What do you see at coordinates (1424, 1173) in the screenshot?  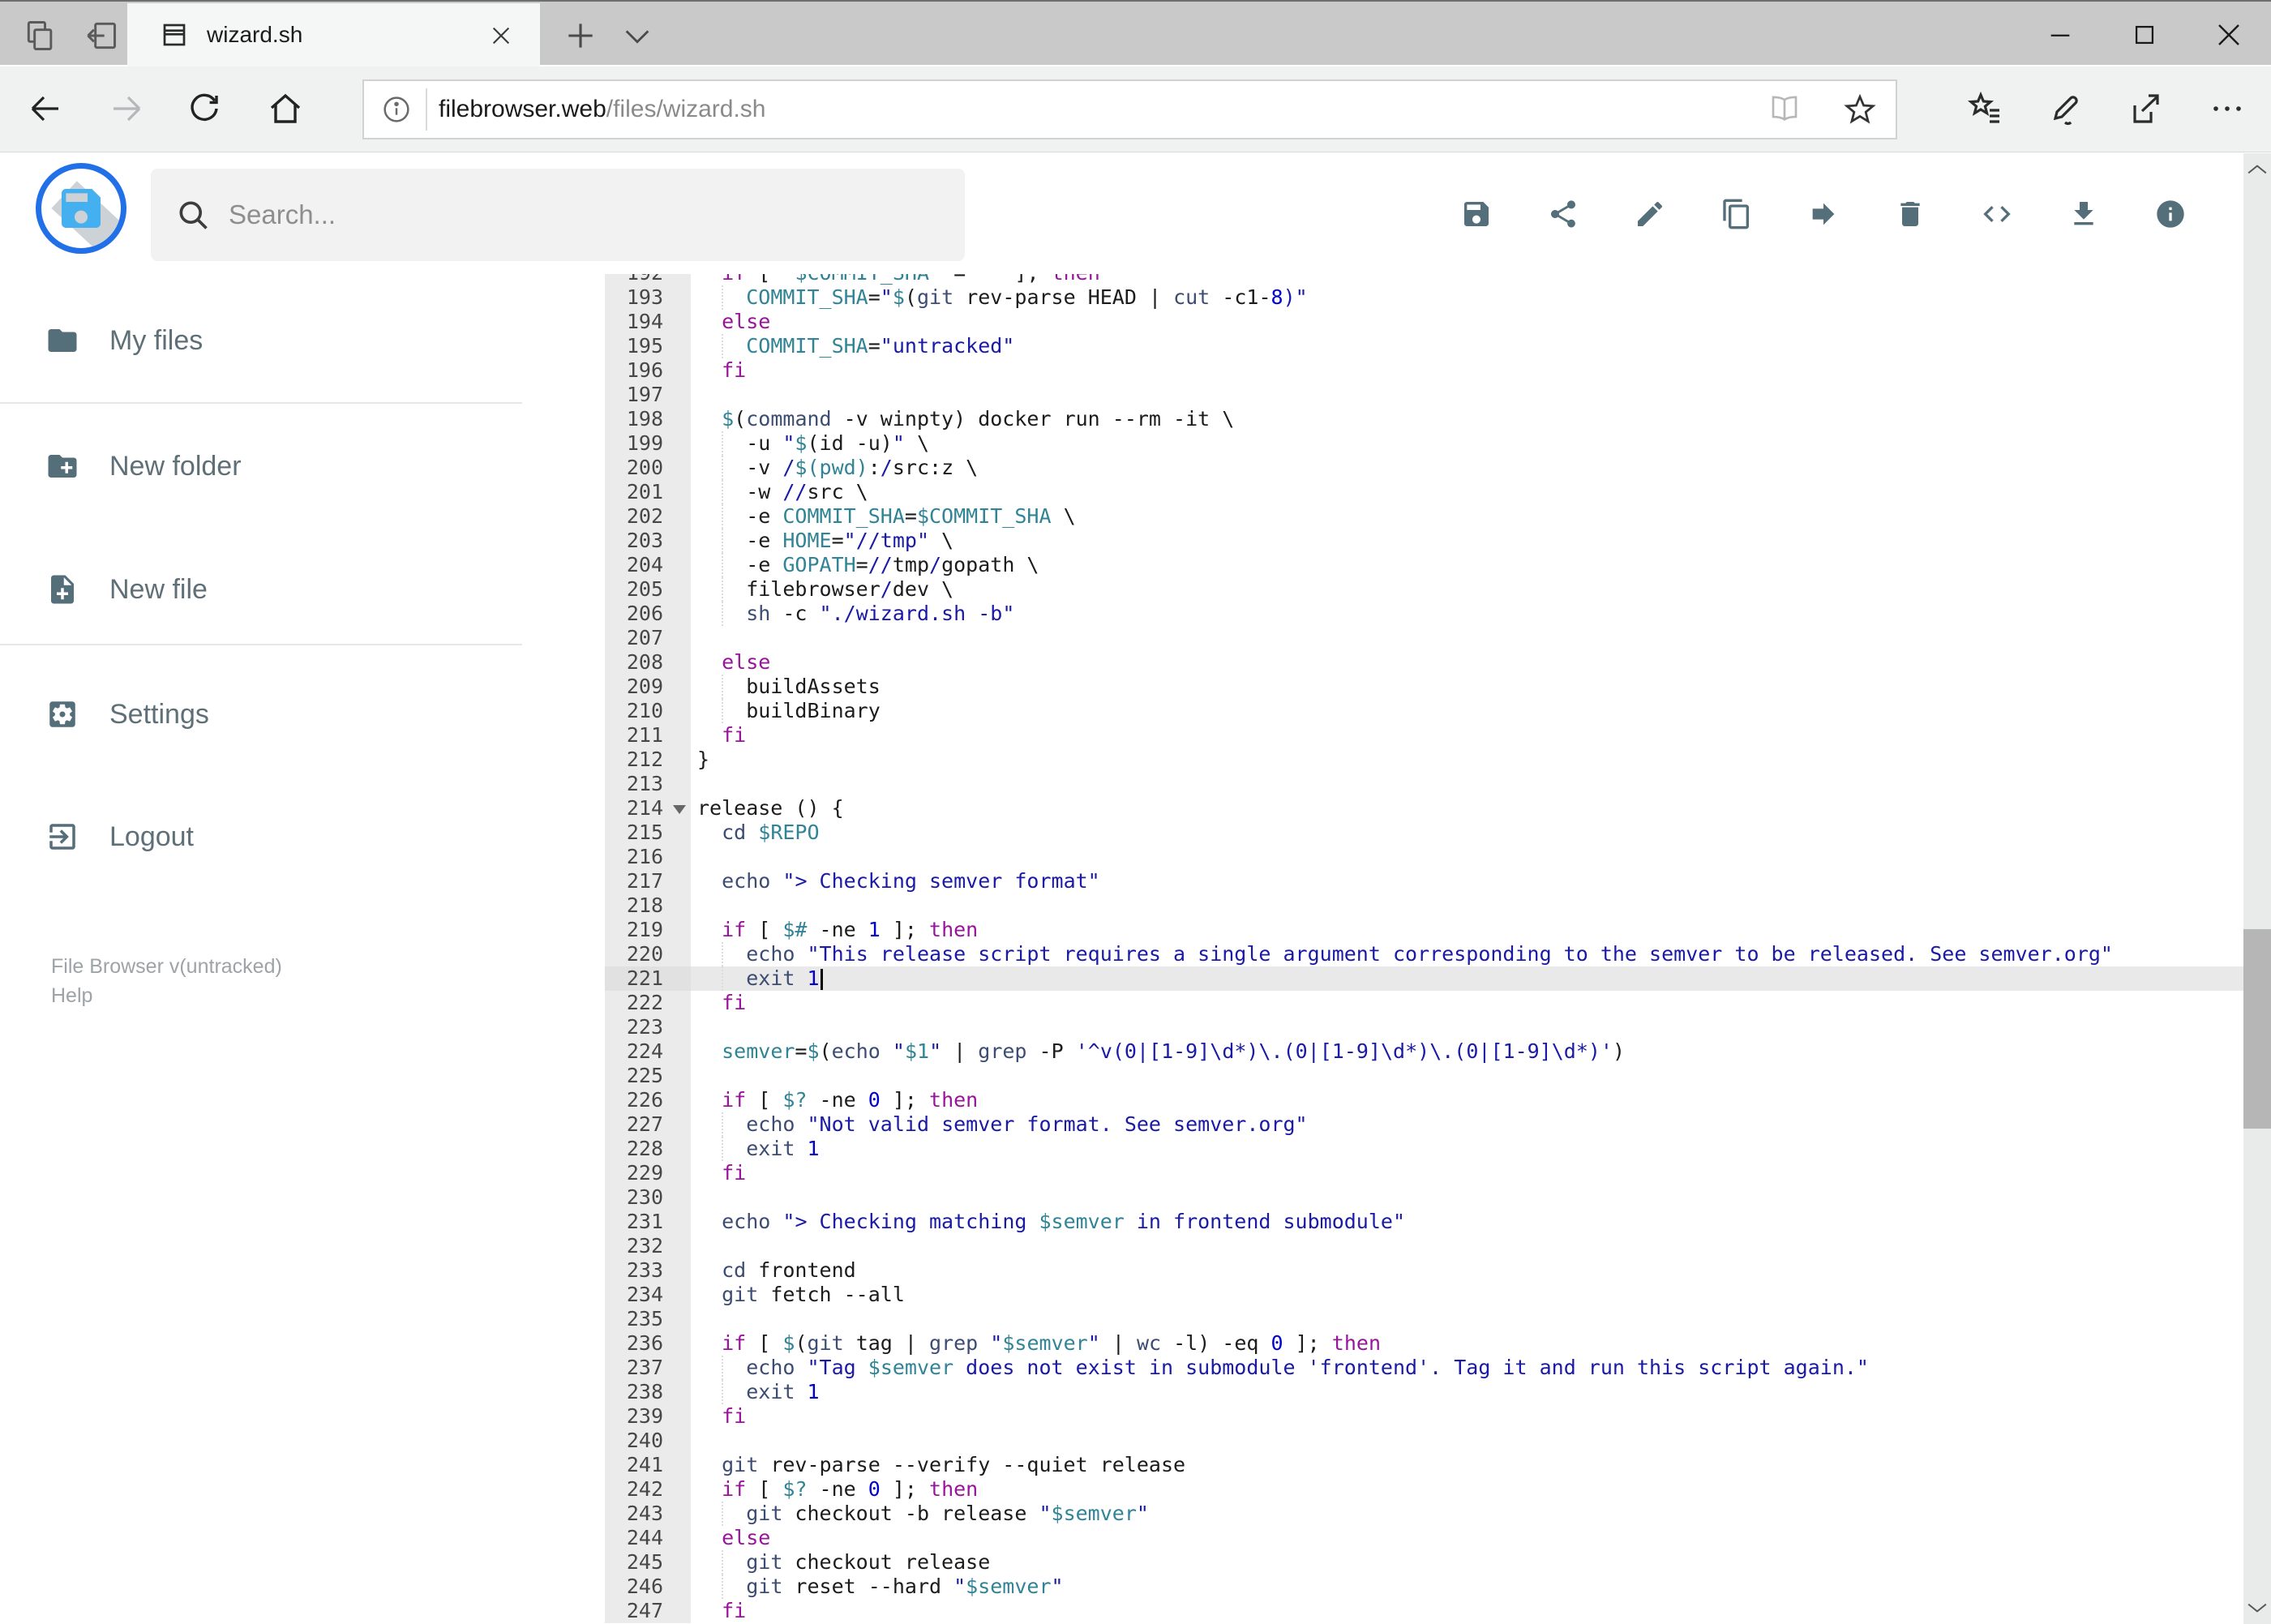 I see `code-line-229: 229 fi` at bounding box center [1424, 1173].